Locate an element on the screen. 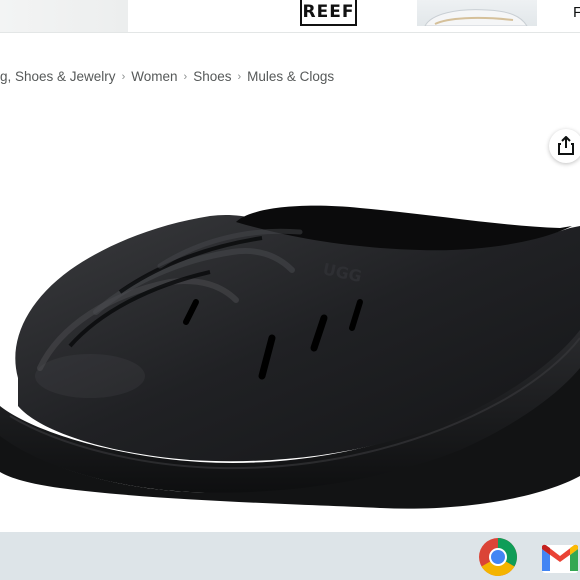 The width and height of the screenshot is (580, 580). gmail-icon is located at coordinates (560, 558).